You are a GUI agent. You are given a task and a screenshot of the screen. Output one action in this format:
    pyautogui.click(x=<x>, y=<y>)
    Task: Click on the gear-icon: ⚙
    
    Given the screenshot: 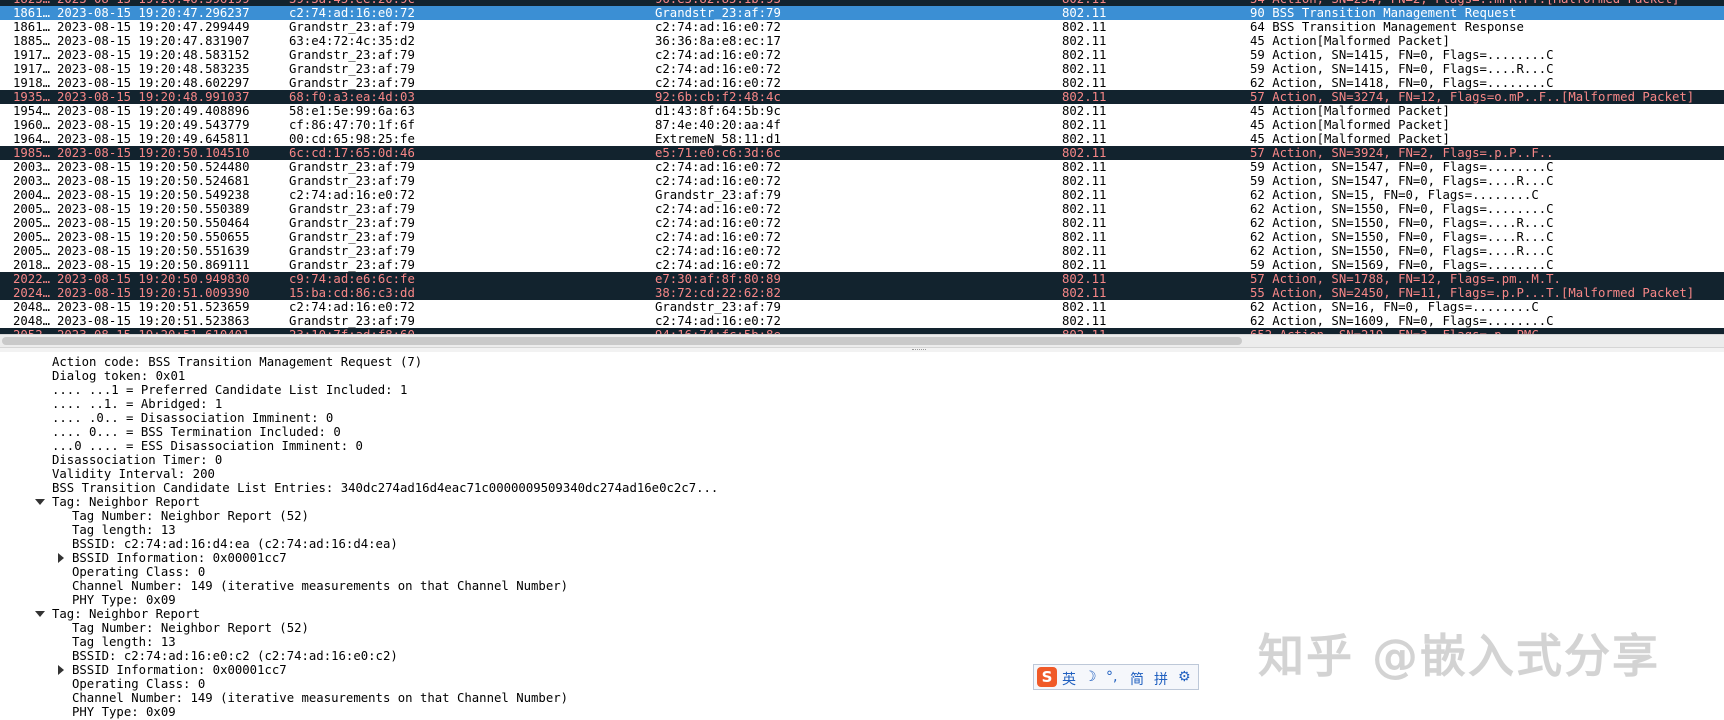 What is the action you would take?
    pyautogui.click(x=1184, y=677)
    